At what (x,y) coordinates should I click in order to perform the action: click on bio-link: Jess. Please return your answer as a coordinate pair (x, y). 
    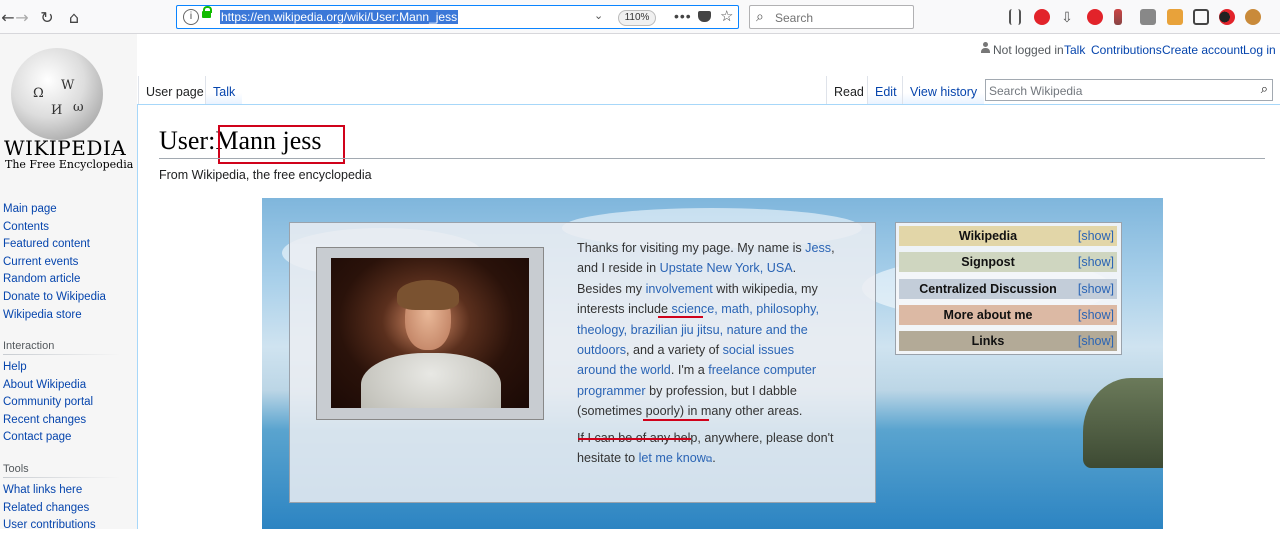
    Looking at the image, I should click on (818, 248).